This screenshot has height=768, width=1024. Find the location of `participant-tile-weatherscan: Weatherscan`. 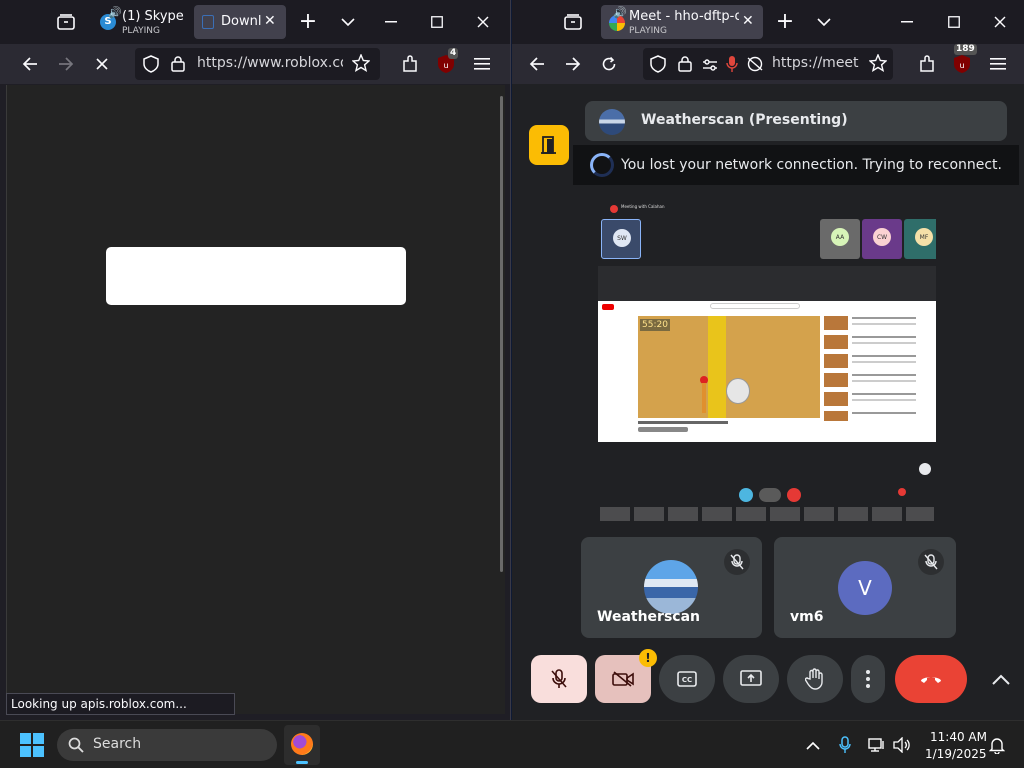

participant-tile-weatherscan: Weatherscan is located at coordinates (671, 587).